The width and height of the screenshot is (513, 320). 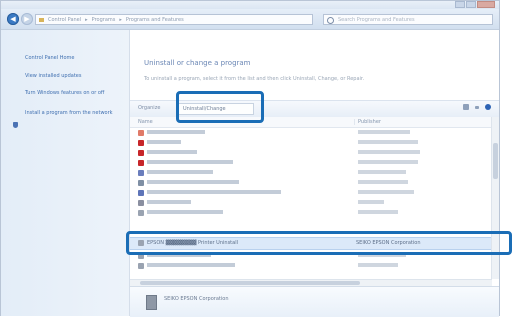 What do you see at coordinates (73, 113) in the screenshot?
I see `sidebar-item-install-from-network: Install a program from the network` at bounding box center [73, 113].